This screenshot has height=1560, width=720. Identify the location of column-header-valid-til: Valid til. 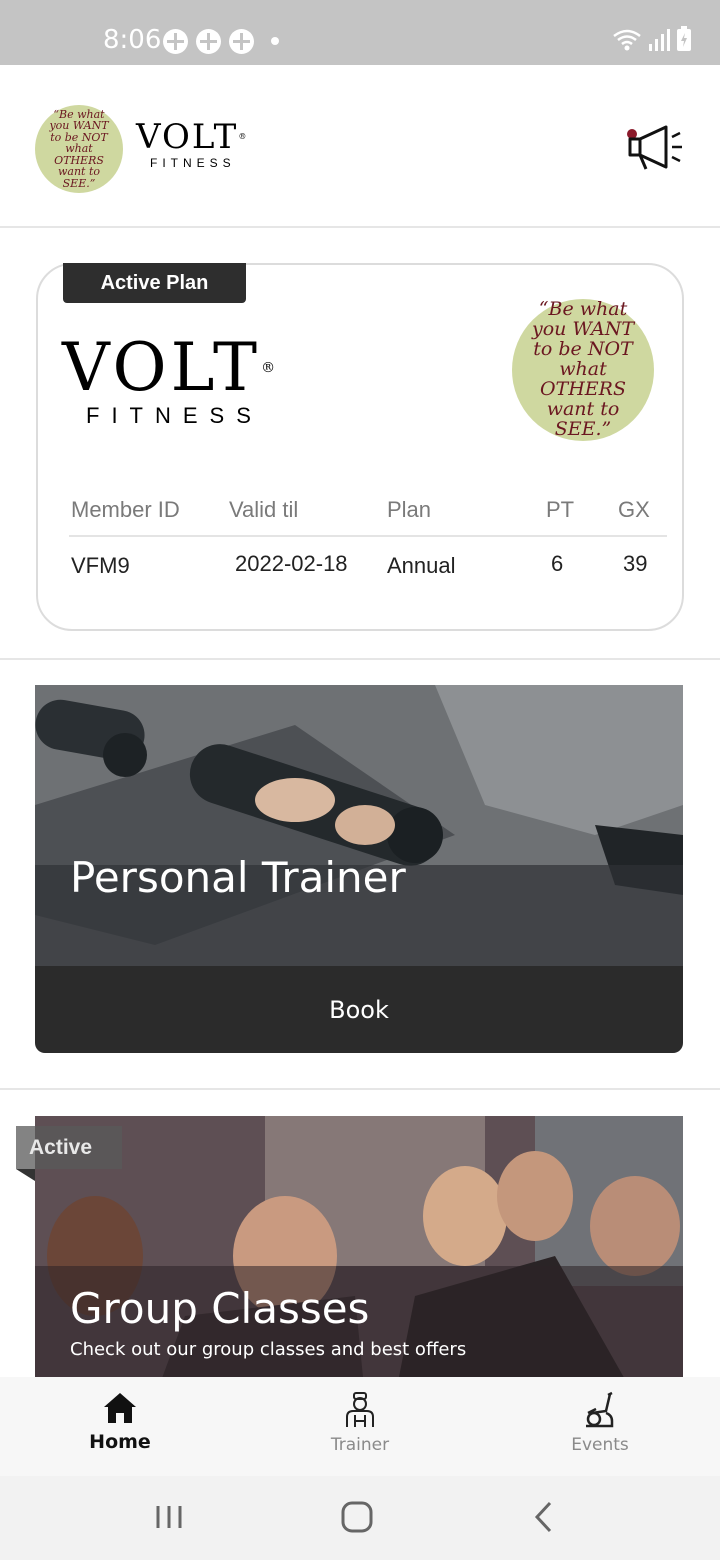
(264, 509).